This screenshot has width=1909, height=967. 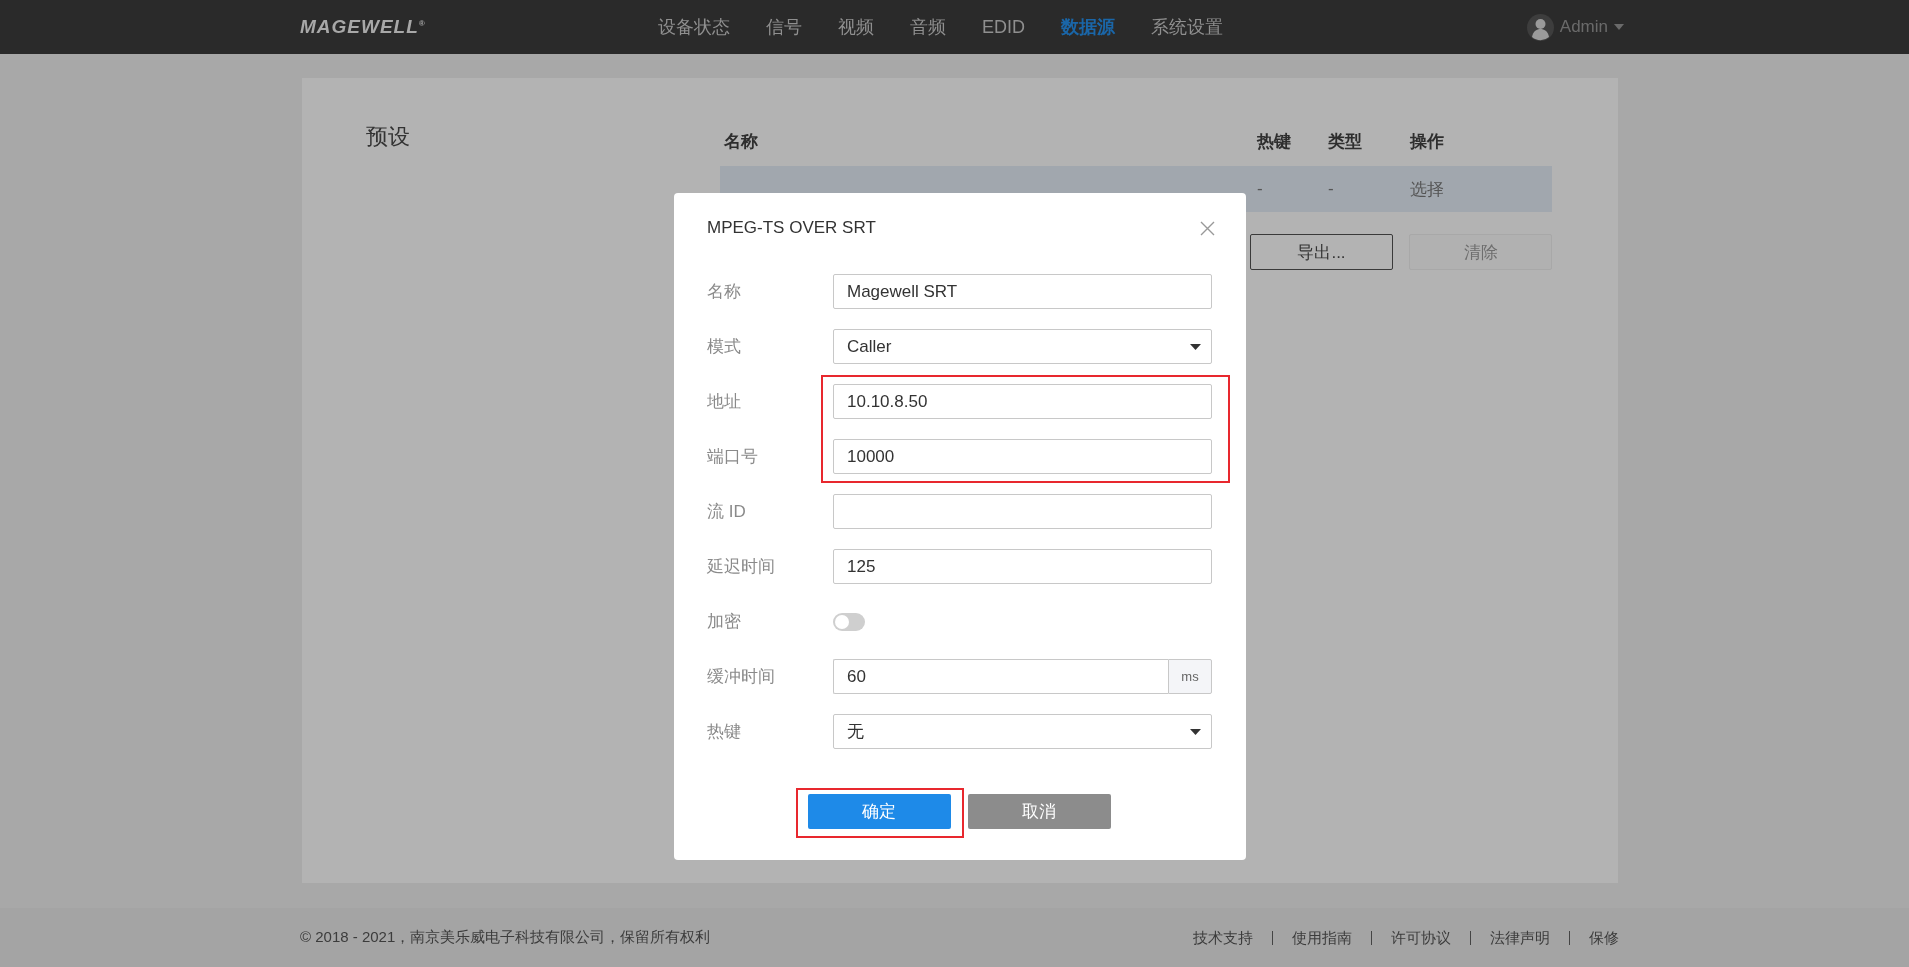 I want to click on input-field: 60, so click(x=1000, y=676).